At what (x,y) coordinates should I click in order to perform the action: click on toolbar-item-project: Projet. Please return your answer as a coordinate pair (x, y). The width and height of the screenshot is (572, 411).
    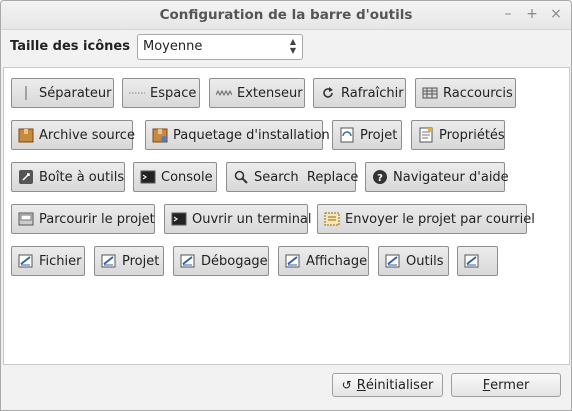
    Looking at the image, I should click on (367, 135).